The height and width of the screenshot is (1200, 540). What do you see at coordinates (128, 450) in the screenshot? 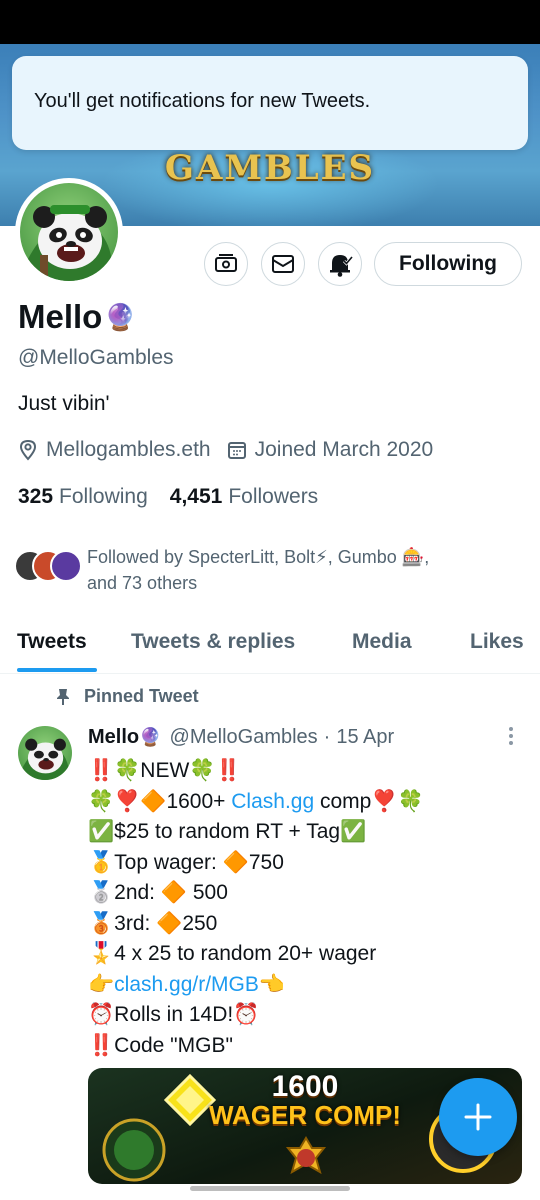
I see `website-link: Mellogambles.eth` at bounding box center [128, 450].